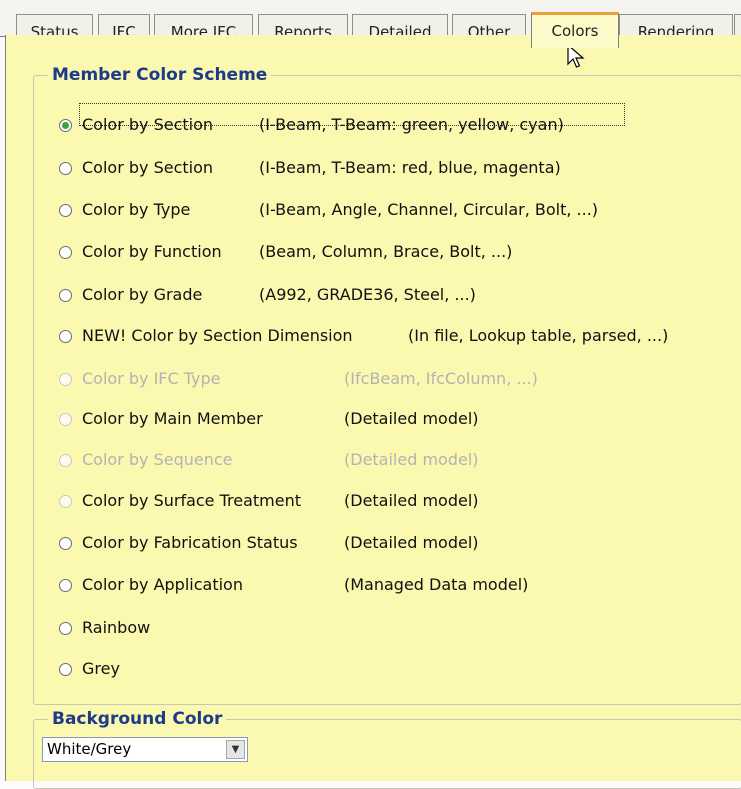 The image size is (741, 789). I want to click on option-label: Color by Main Member, so click(172, 418).